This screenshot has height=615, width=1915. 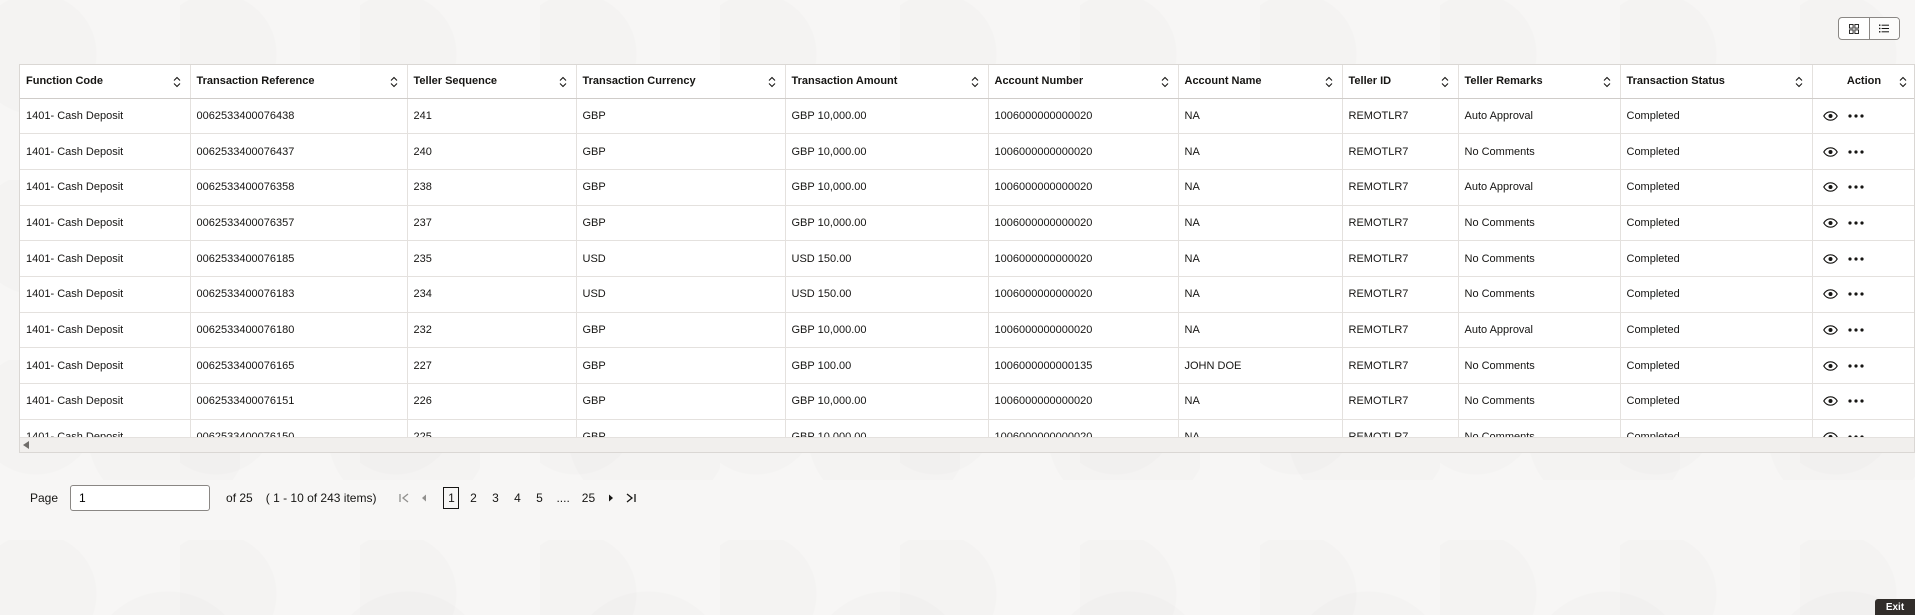 I want to click on last-page-button, so click(x=631, y=498).